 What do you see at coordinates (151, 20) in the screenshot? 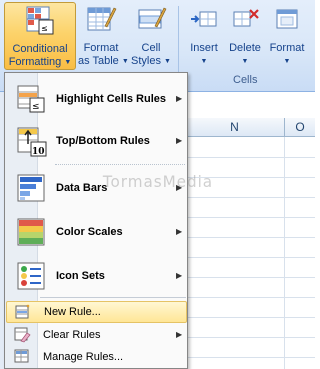
I see `cell-styles-icon` at bounding box center [151, 20].